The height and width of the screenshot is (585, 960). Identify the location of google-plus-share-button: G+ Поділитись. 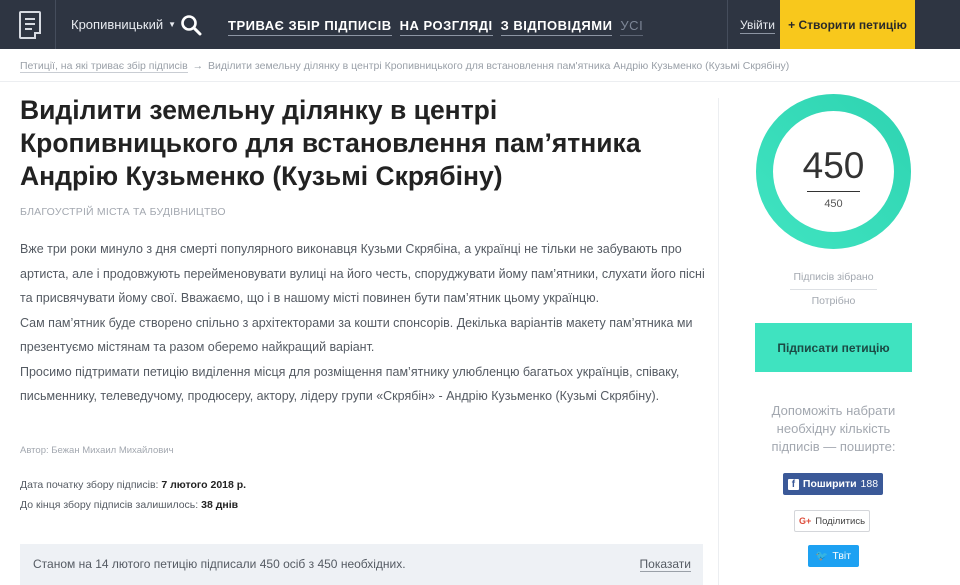
(832, 521).